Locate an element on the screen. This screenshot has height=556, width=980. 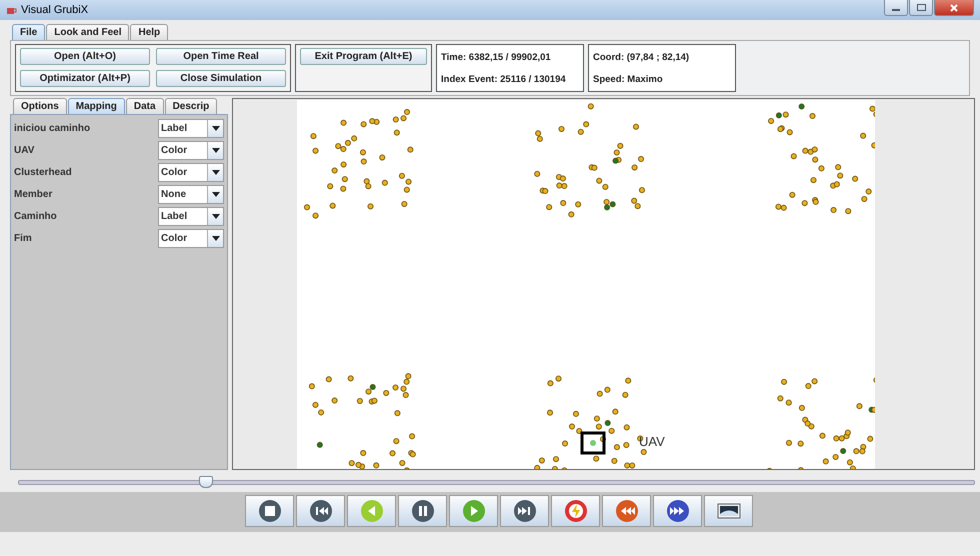
menu-tab: File is located at coordinates (29, 32).